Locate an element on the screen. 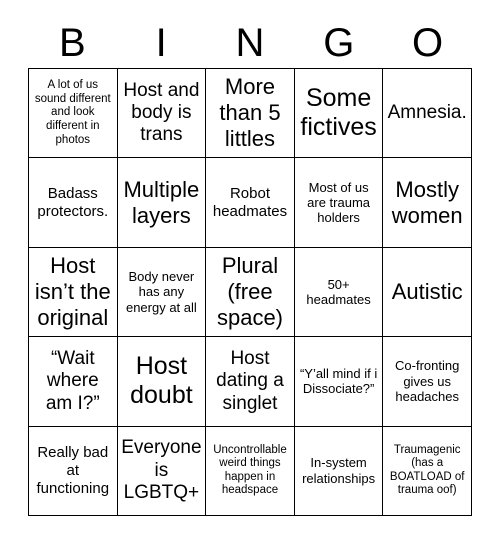  bingo-cell-r3c2: Body never has any energy at all is located at coordinates (162, 292).